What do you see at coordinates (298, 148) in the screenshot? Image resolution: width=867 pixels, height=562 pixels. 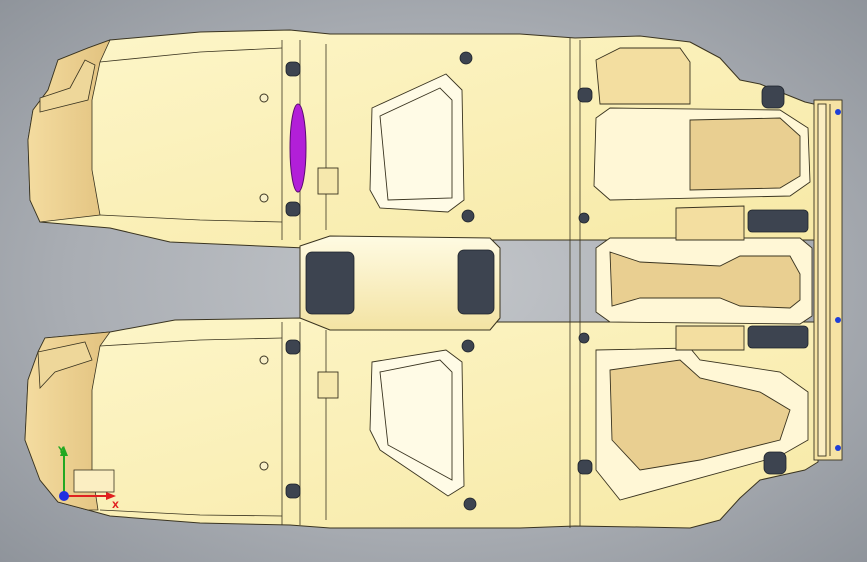 I see `highlighted-slot` at bounding box center [298, 148].